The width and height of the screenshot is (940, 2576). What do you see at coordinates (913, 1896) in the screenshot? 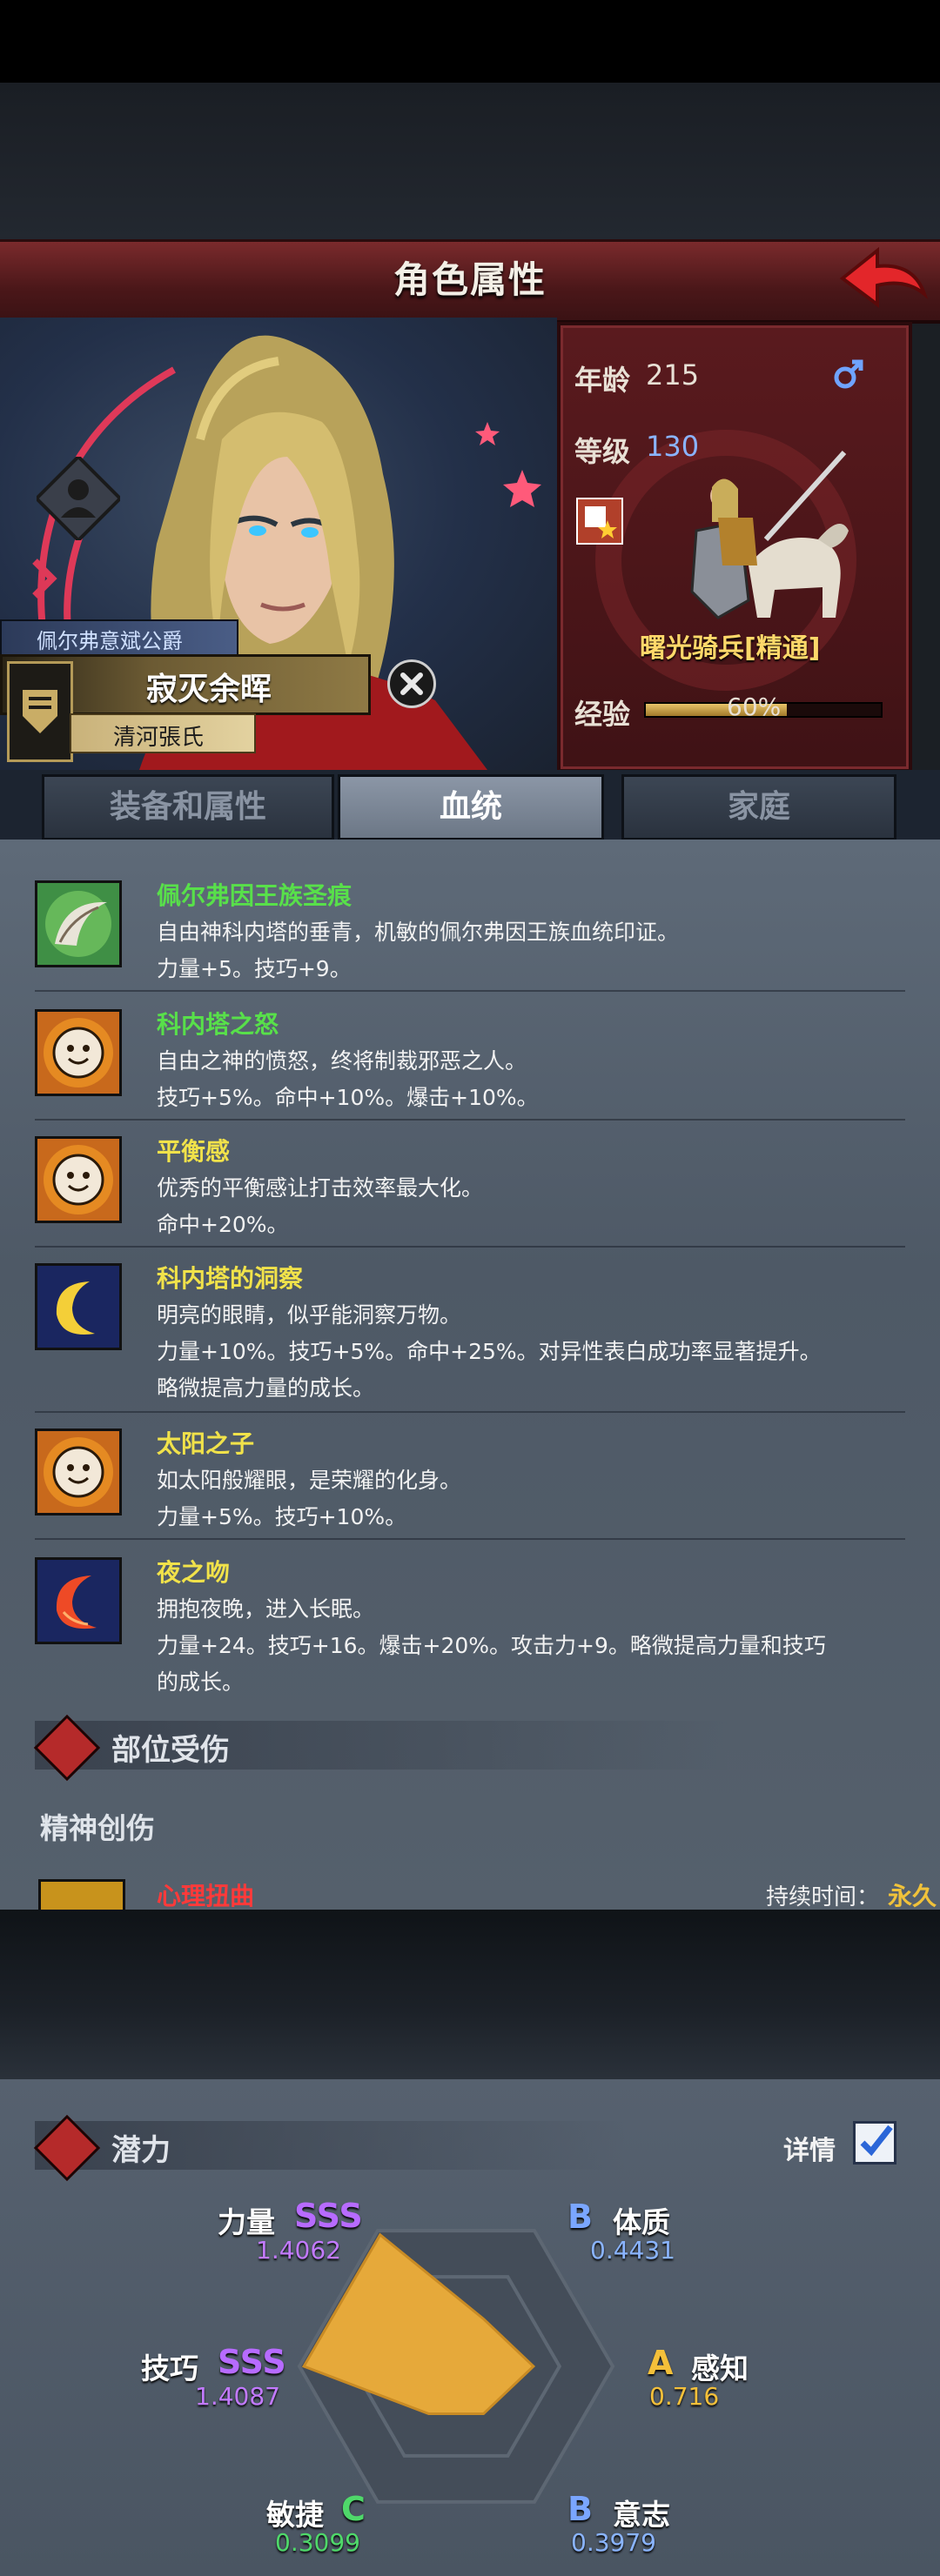
I see `duration-value: 永久` at bounding box center [913, 1896].